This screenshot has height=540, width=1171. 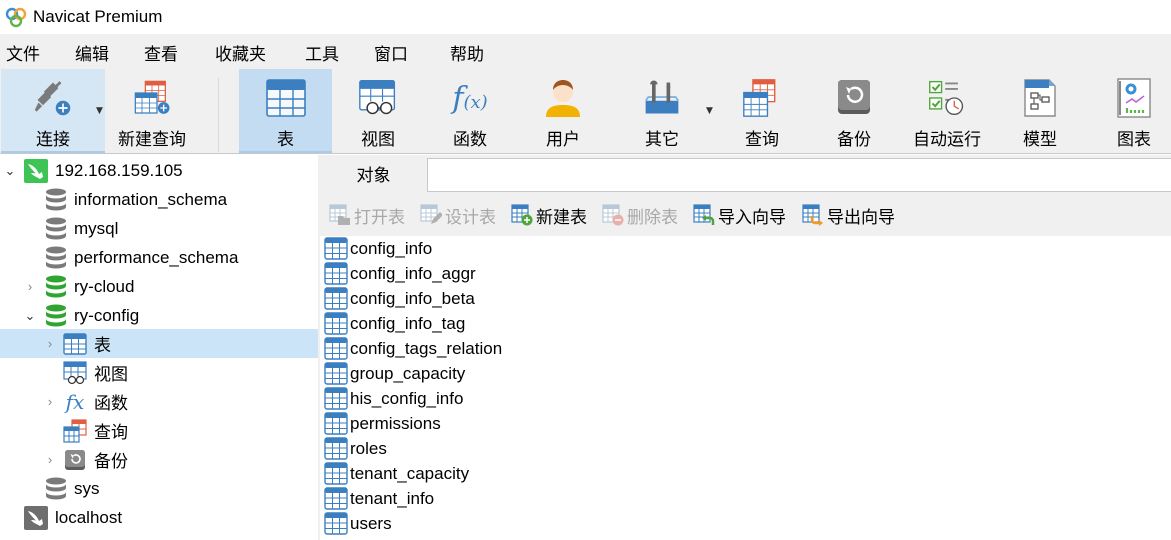 I want to click on table-list-item: his_config_info, so click(x=393, y=398).